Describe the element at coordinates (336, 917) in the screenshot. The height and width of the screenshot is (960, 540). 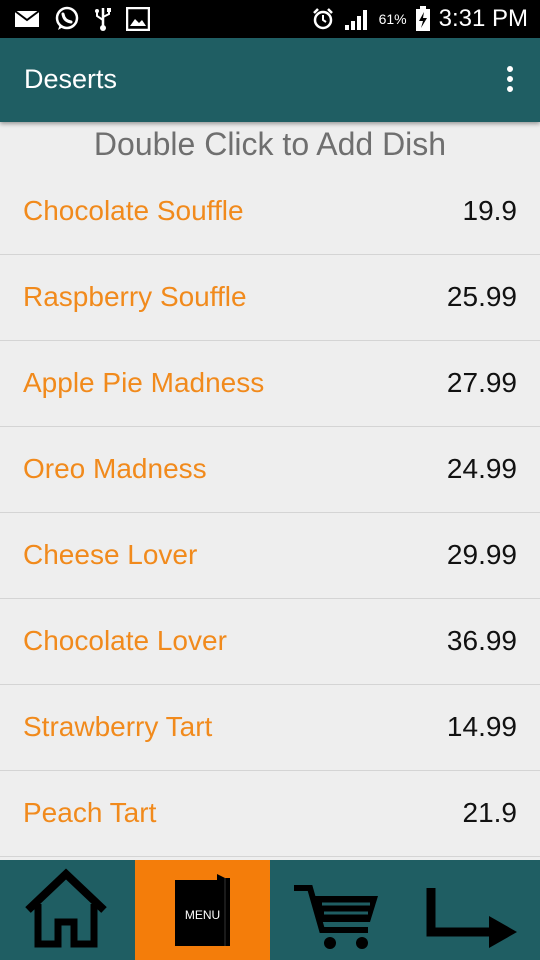
I see `cart-icon` at that location.